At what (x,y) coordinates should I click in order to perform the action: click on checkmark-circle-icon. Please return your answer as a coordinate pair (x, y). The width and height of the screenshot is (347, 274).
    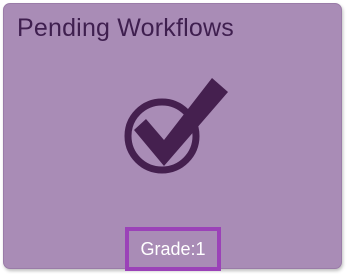
    Looking at the image, I should click on (175, 129).